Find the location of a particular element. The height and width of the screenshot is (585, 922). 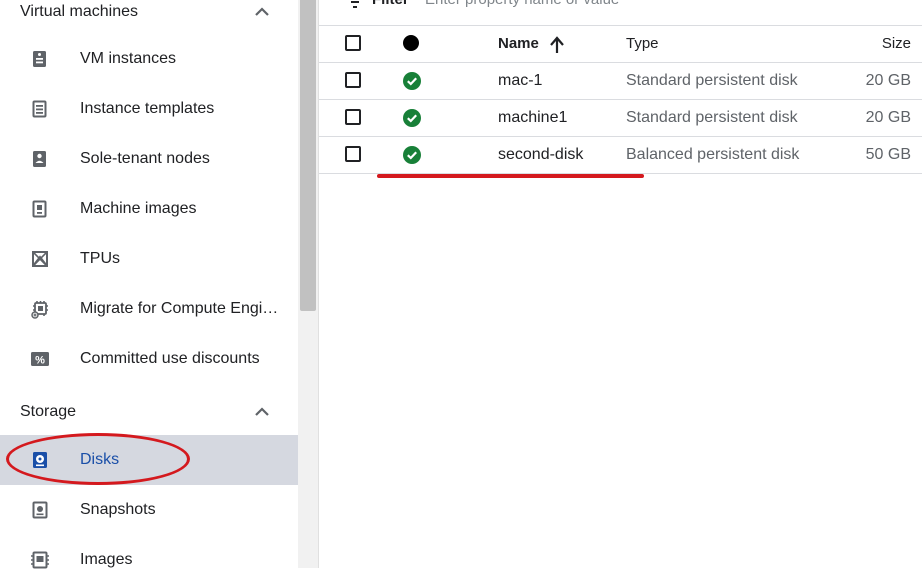

image-icon is located at coordinates (40, 560).